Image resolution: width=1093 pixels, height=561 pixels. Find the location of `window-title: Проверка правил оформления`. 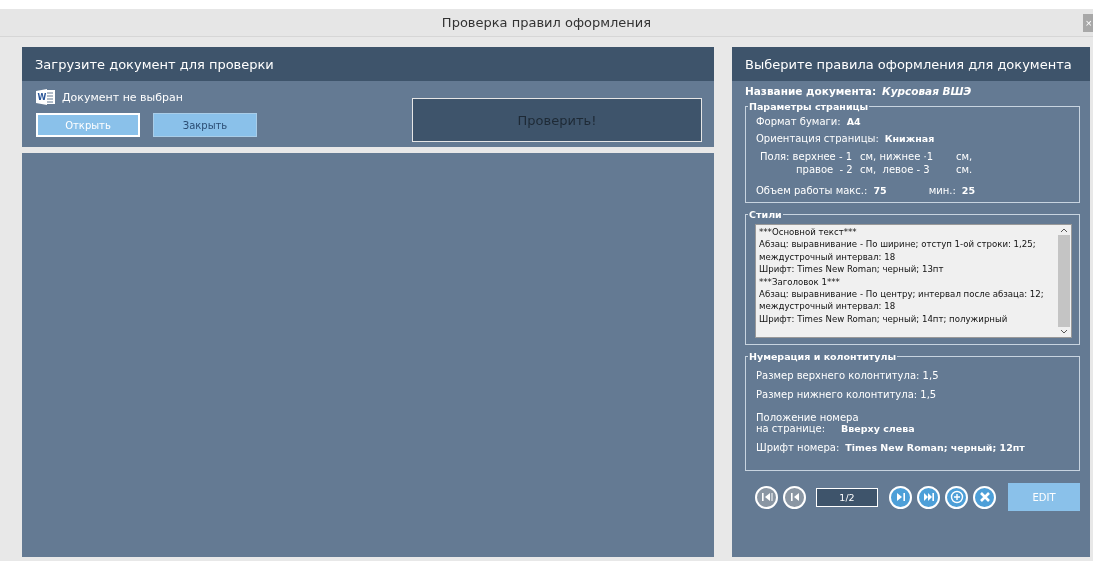

window-title: Проверка правил оформления is located at coordinates (546, 22).